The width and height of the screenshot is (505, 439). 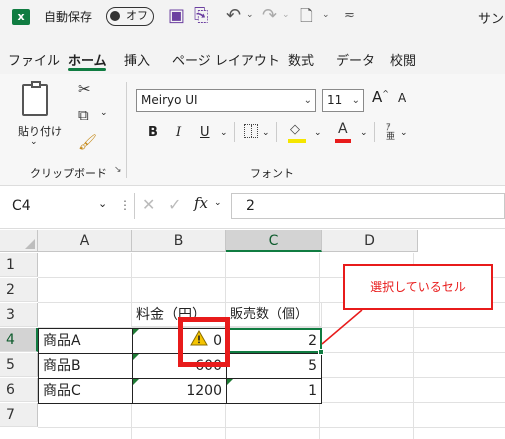 I want to click on row-header-7: 7, so click(x=19, y=415).